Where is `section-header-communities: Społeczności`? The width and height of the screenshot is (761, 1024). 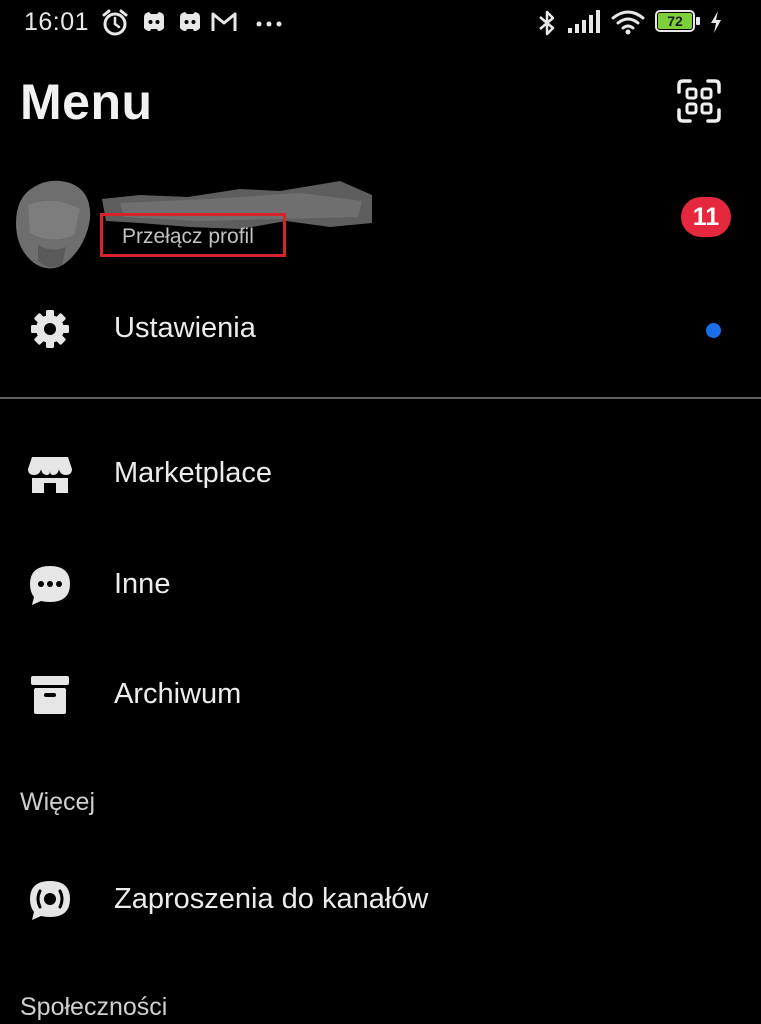
section-header-communities: Społeczności is located at coordinates (94, 1007).